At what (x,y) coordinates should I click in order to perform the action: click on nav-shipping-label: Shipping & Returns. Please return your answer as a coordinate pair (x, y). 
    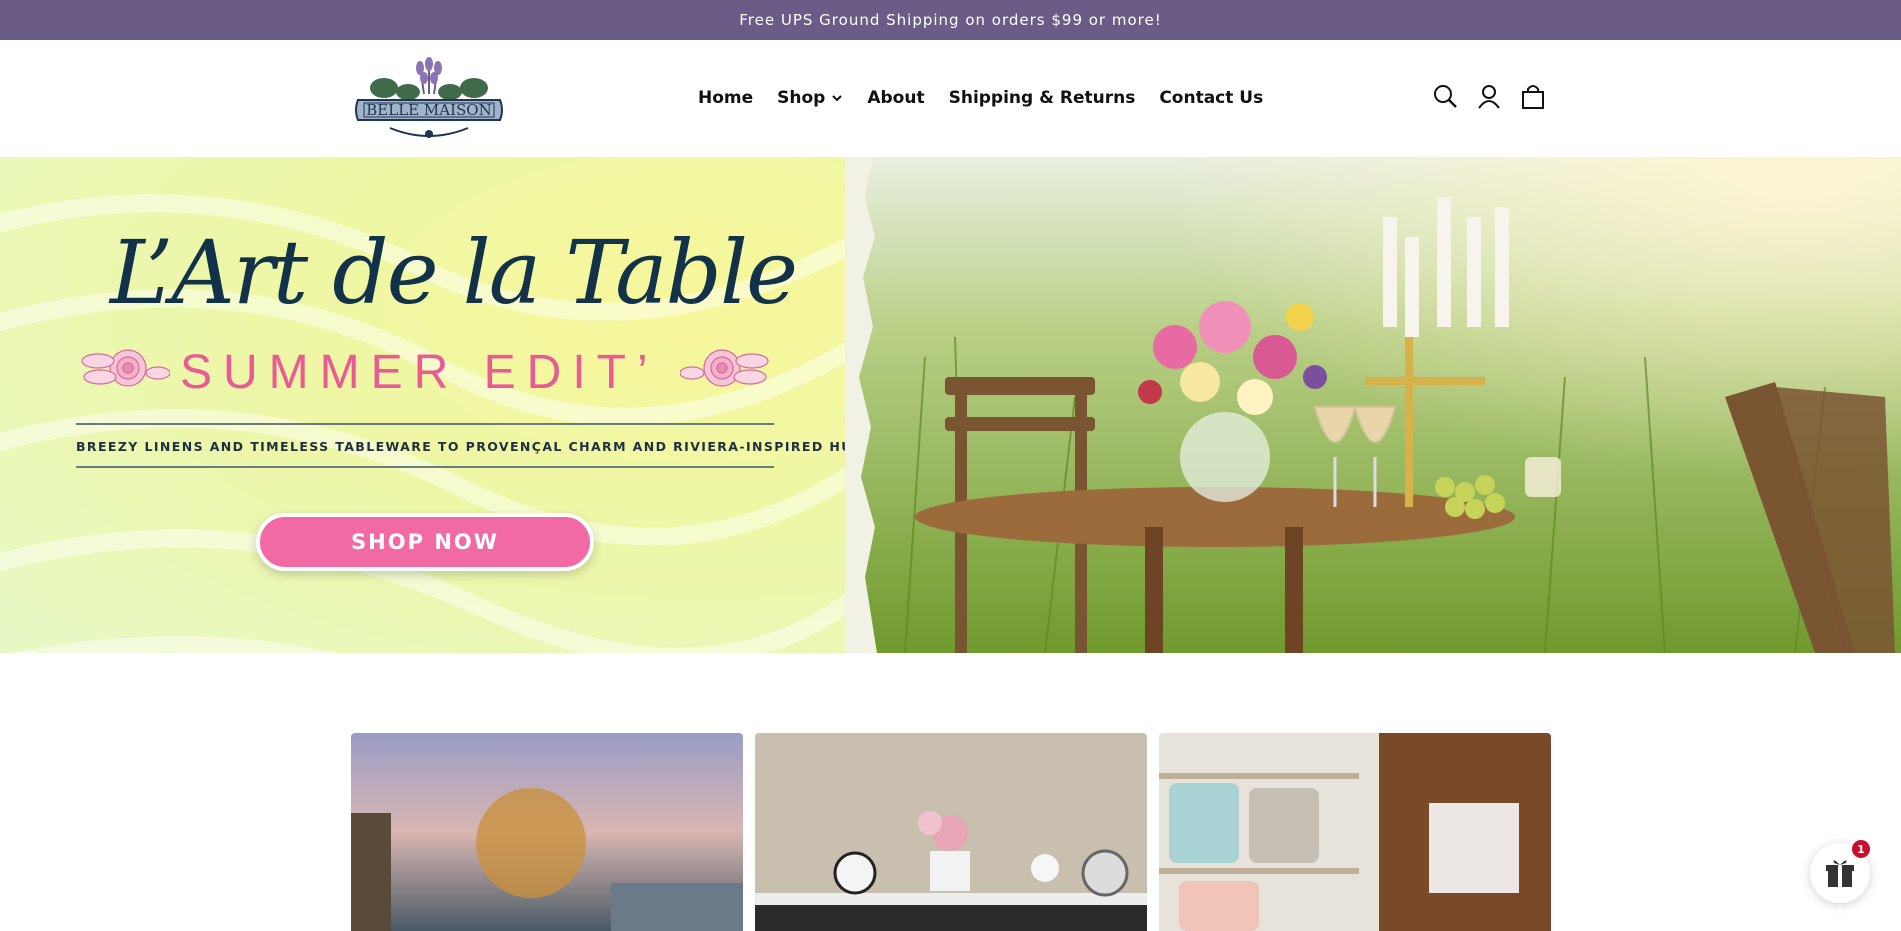
    Looking at the image, I should click on (1042, 98).